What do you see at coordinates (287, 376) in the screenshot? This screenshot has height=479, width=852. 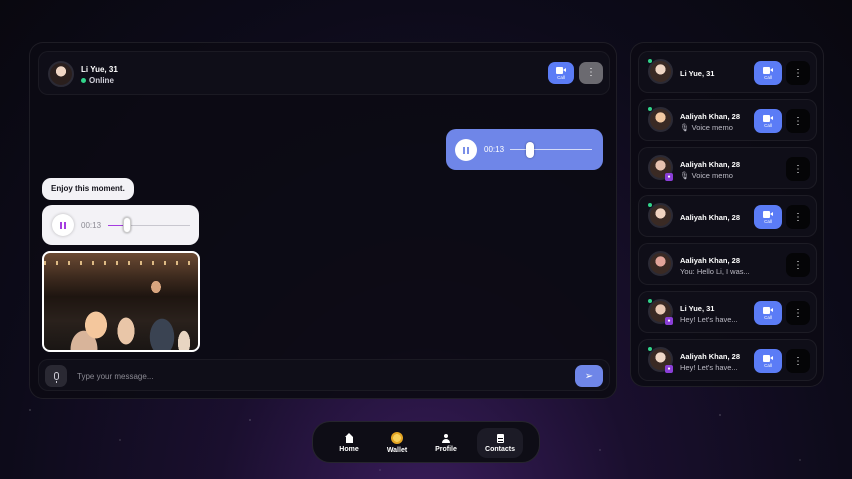 I see `message-input` at bounding box center [287, 376].